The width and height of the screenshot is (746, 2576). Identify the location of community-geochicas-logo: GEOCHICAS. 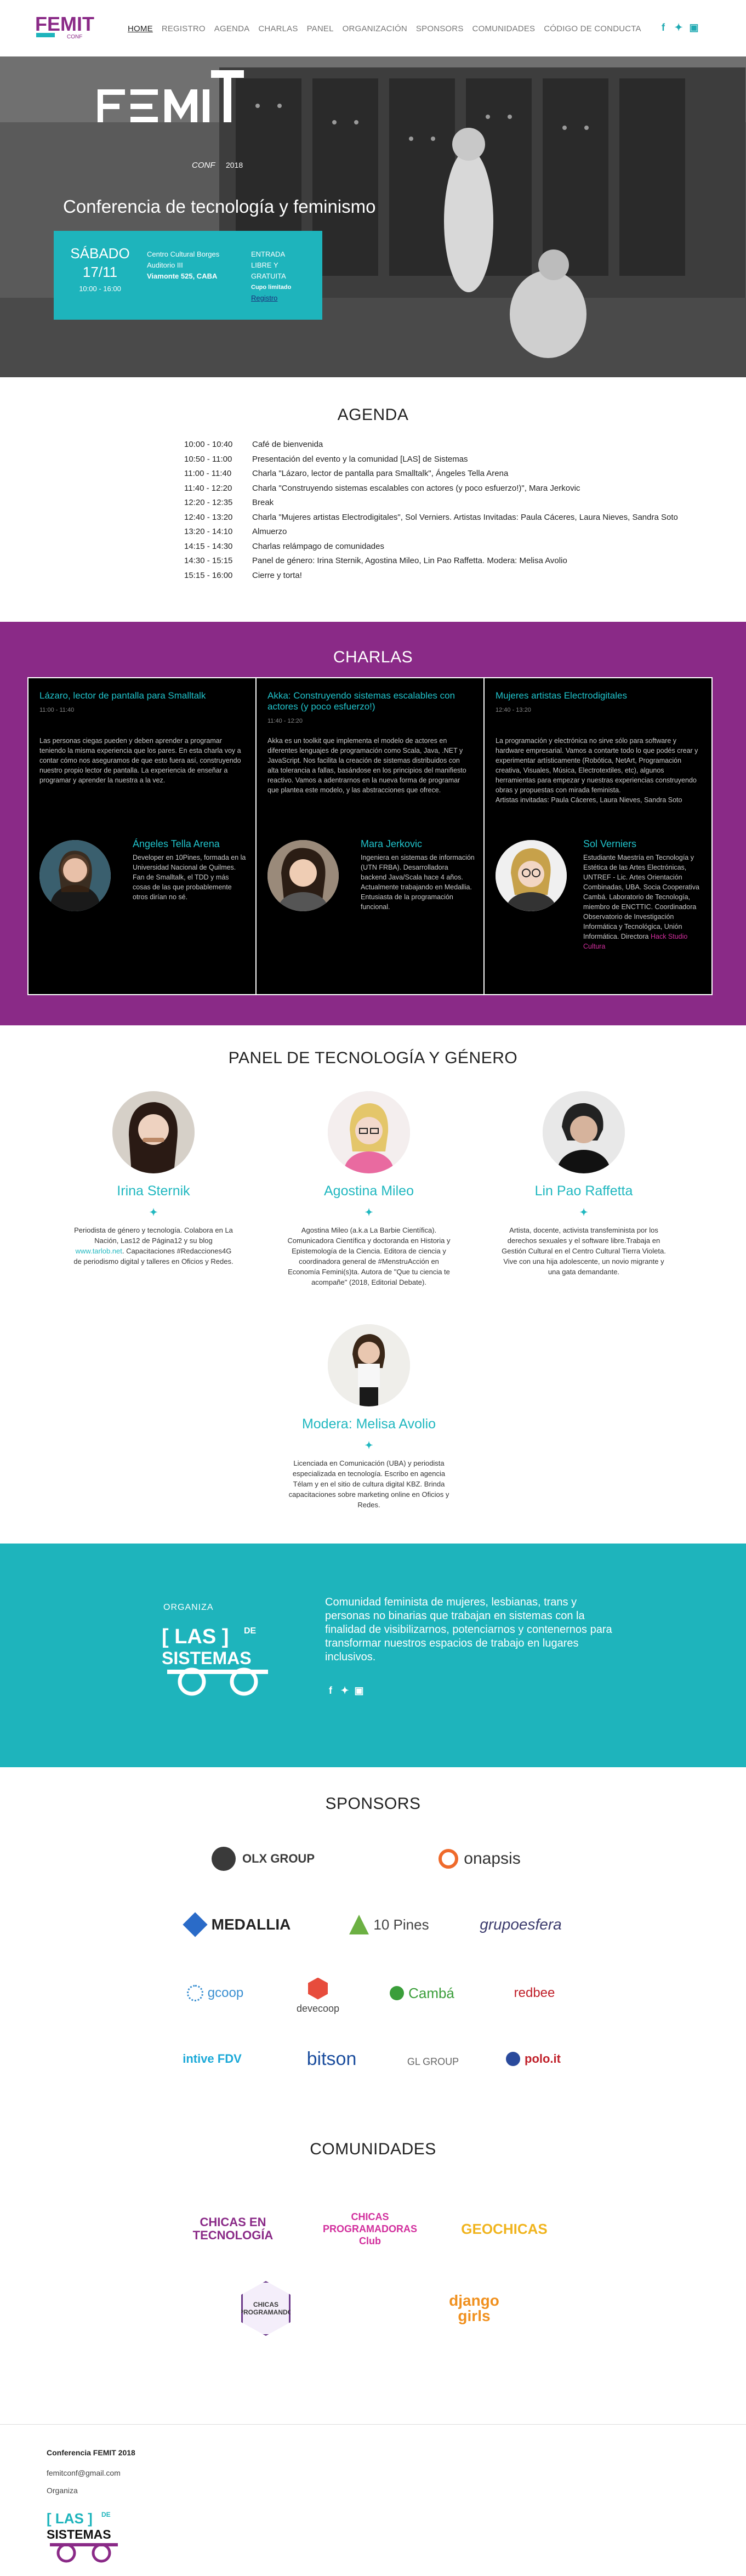
(504, 2229).